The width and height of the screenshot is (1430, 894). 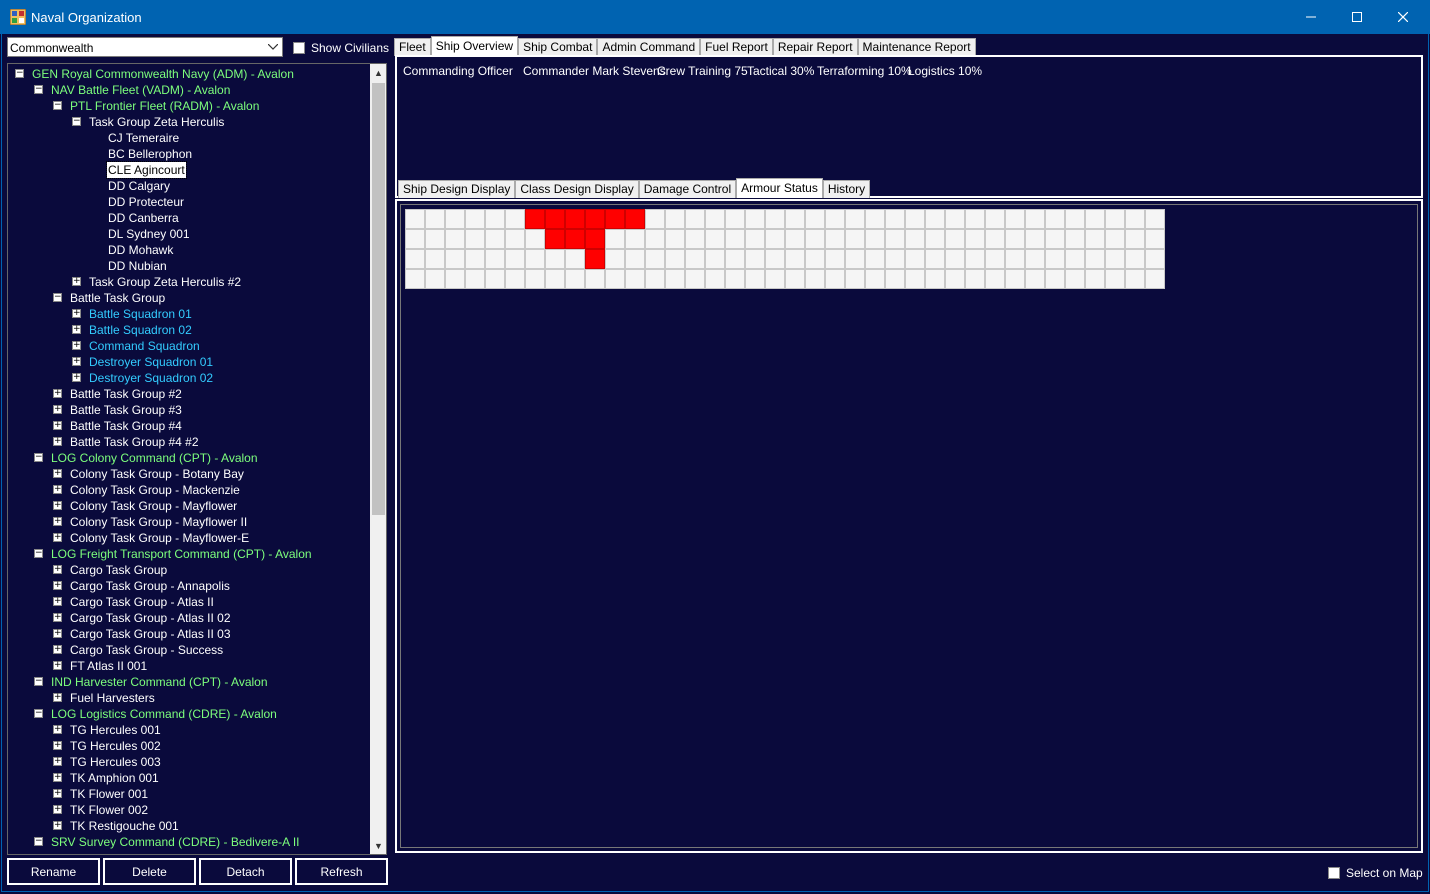 I want to click on tree-node-label: CJ Temeraire, so click(x=143, y=138).